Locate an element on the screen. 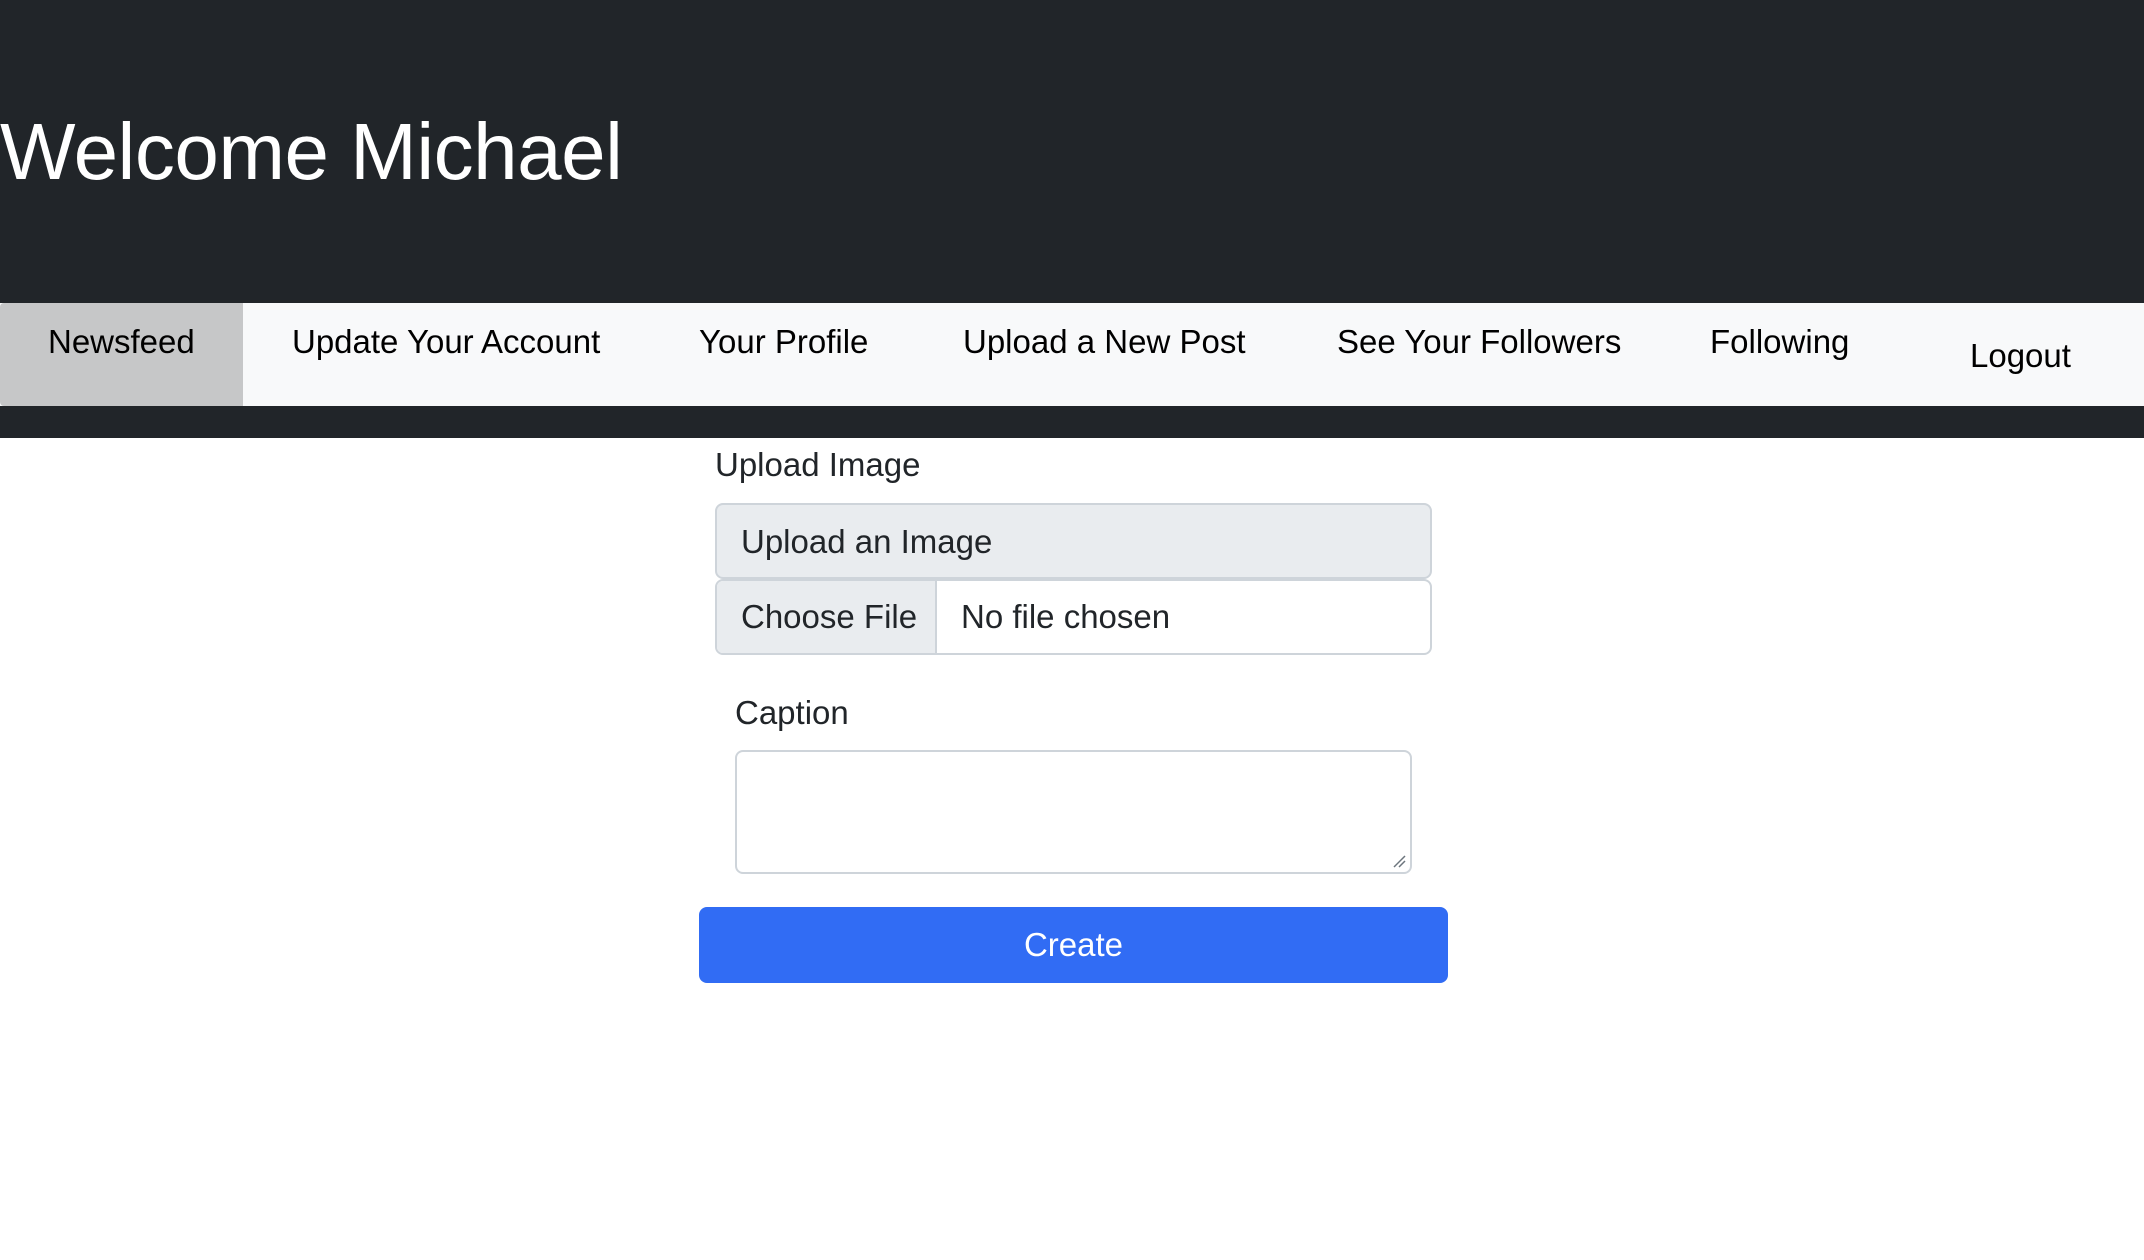 The image size is (2144, 1260). caption-label: Caption is located at coordinates (792, 712).